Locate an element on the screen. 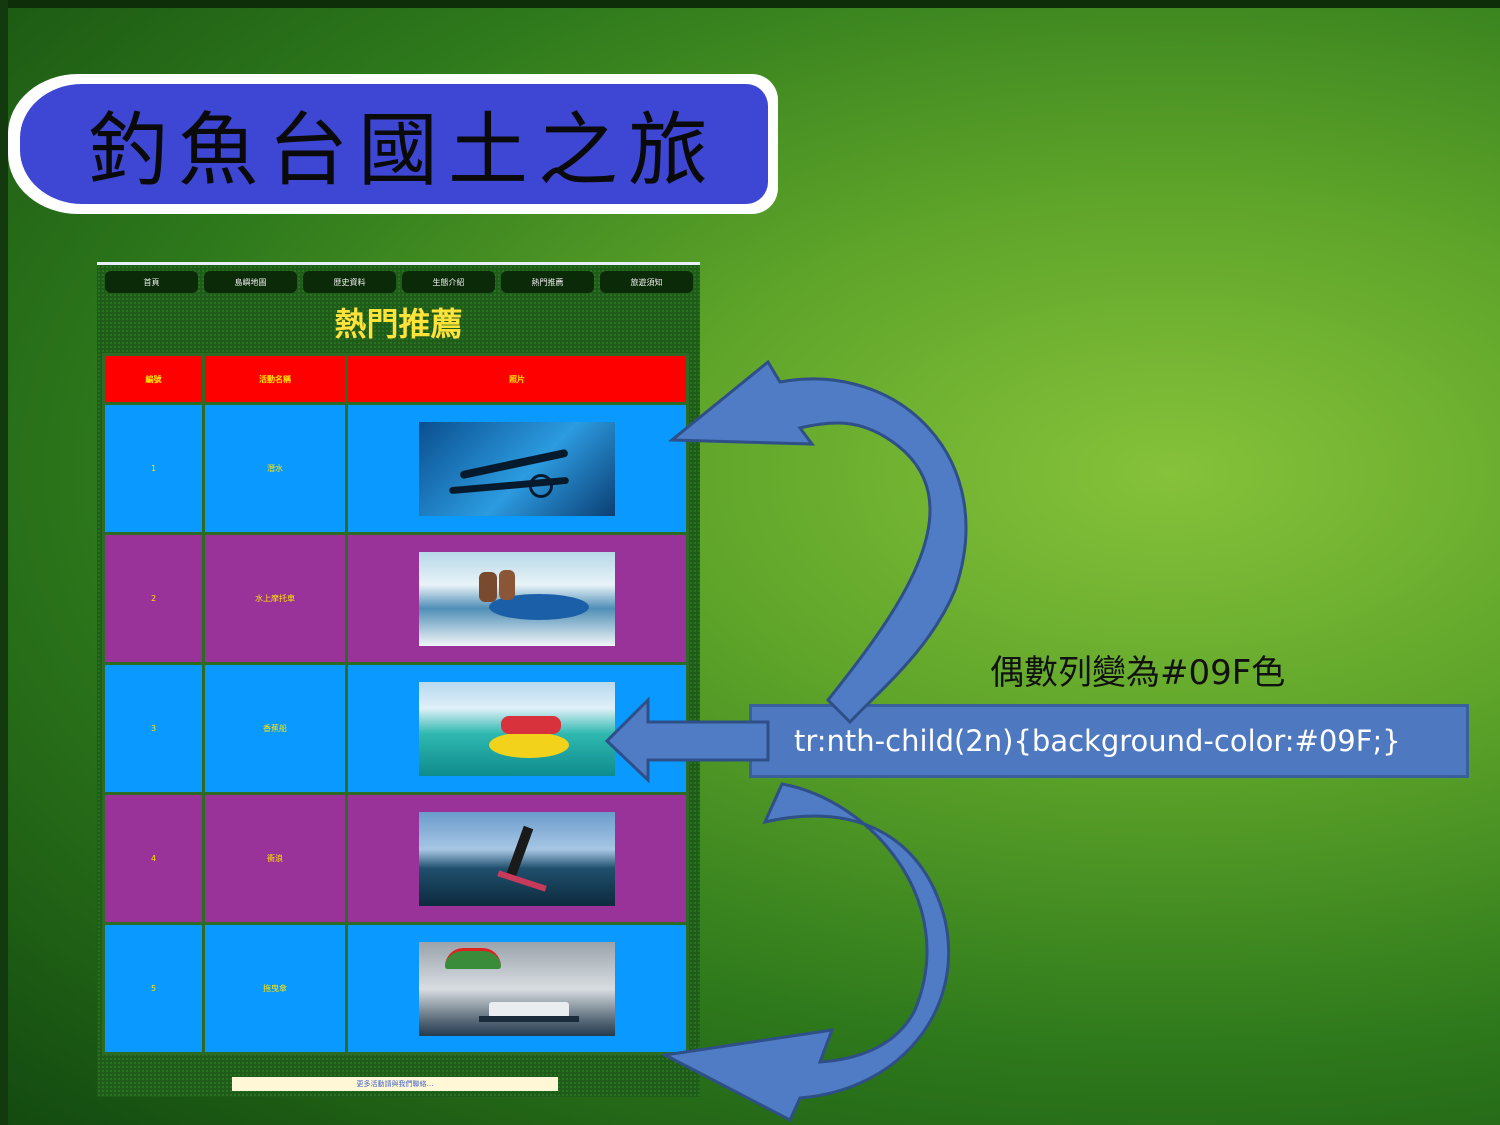  cell-activity: 香蕉船 is located at coordinates (275, 728).